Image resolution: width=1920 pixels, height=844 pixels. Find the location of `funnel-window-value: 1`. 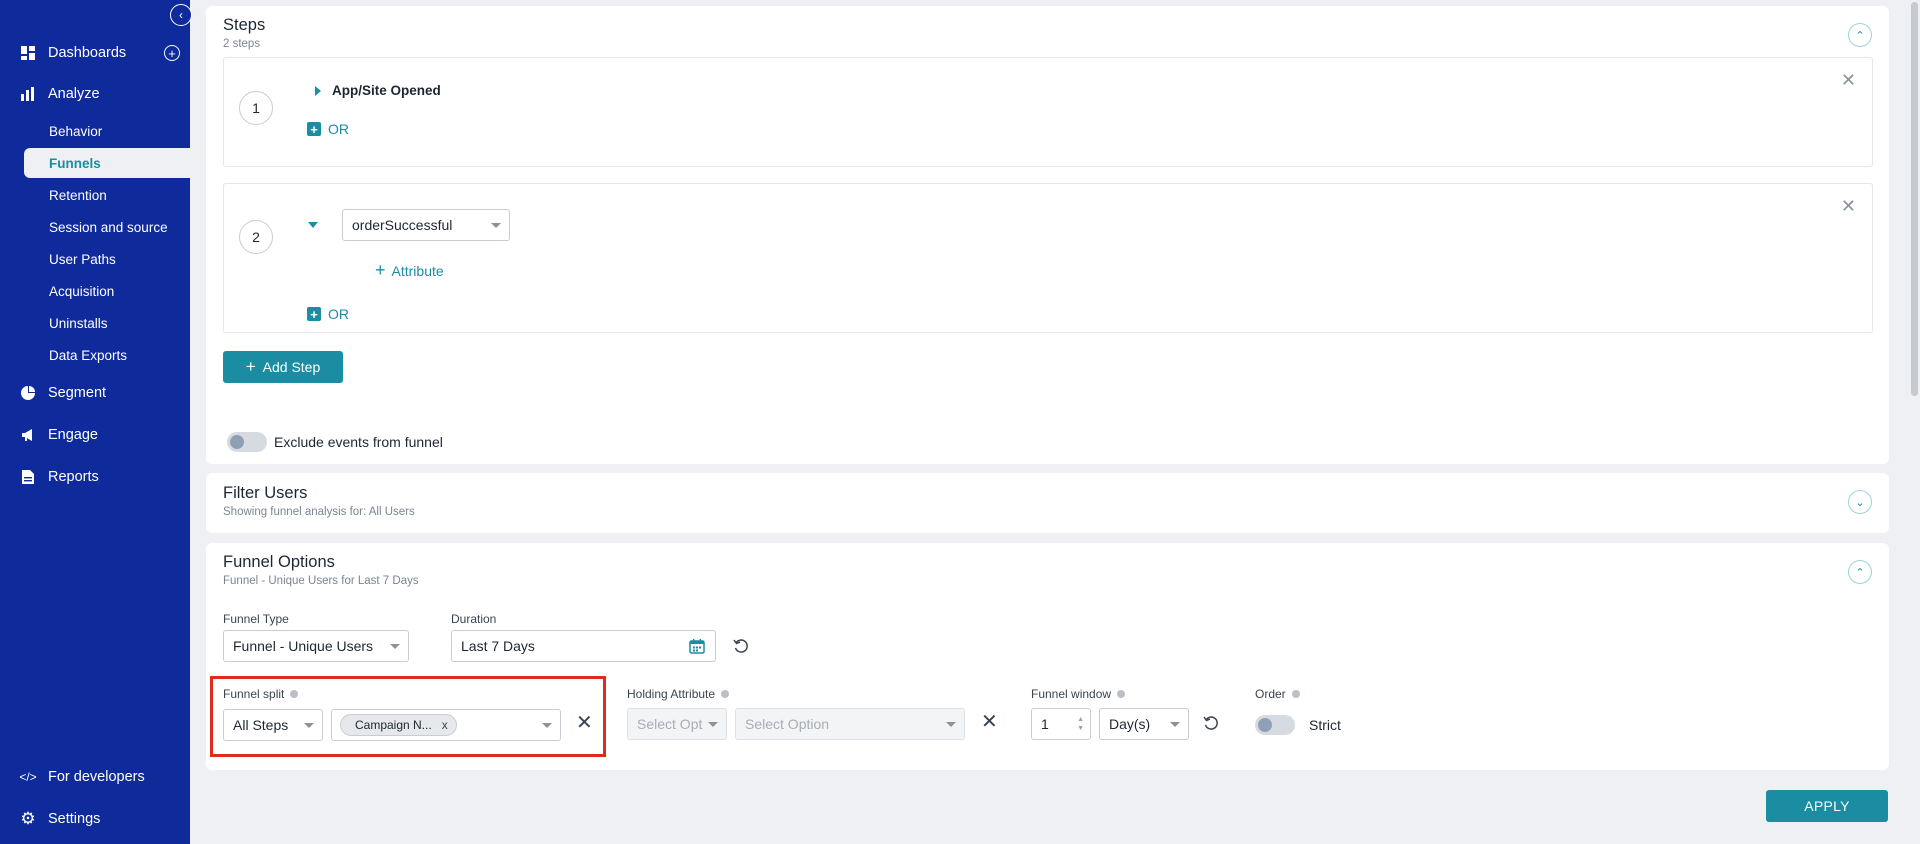

funnel-window-value: 1 is located at coordinates (1045, 724).